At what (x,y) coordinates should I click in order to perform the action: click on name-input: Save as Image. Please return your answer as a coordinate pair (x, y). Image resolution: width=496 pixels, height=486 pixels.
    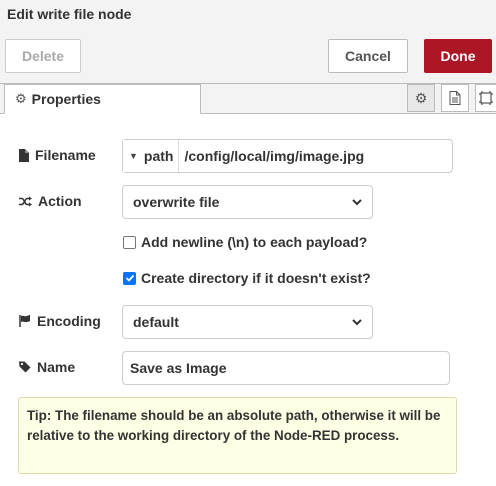
    Looking at the image, I should click on (286, 368).